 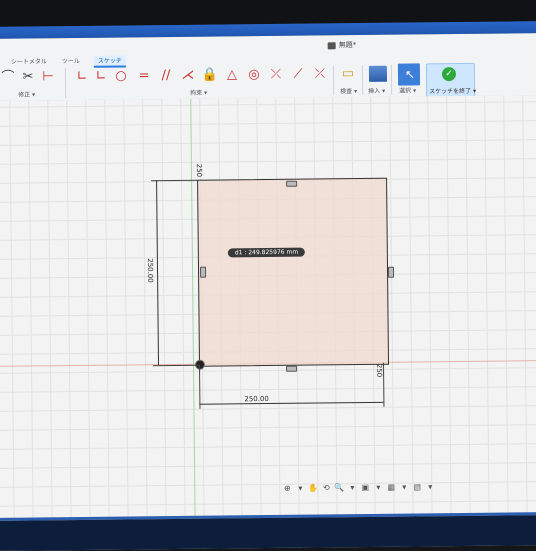 What do you see at coordinates (254, 75) in the screenshot?
I see `concentric-constraint-icon: ◎` at bounding box center [254, 75].